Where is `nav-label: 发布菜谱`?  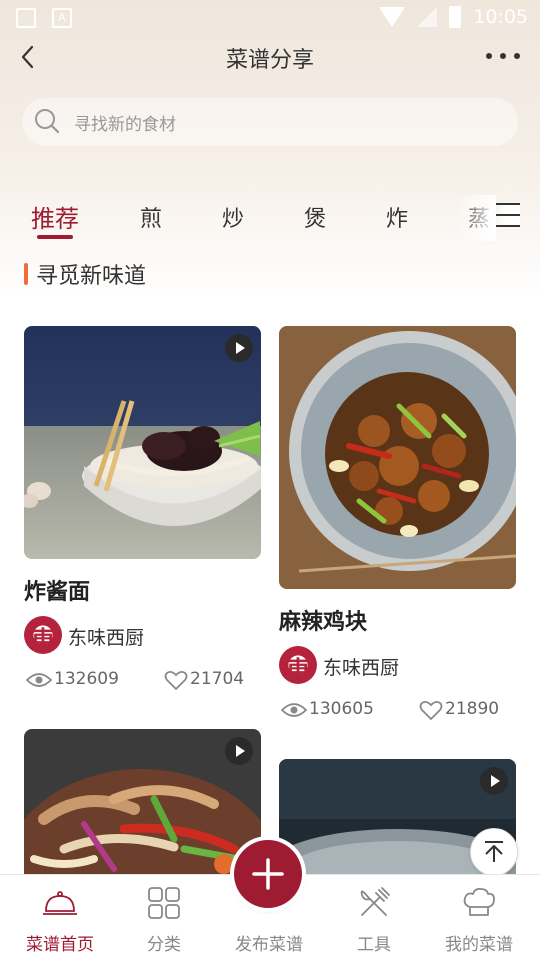 nav-label: 发布菜谱 is located at coordinates (269, 945).